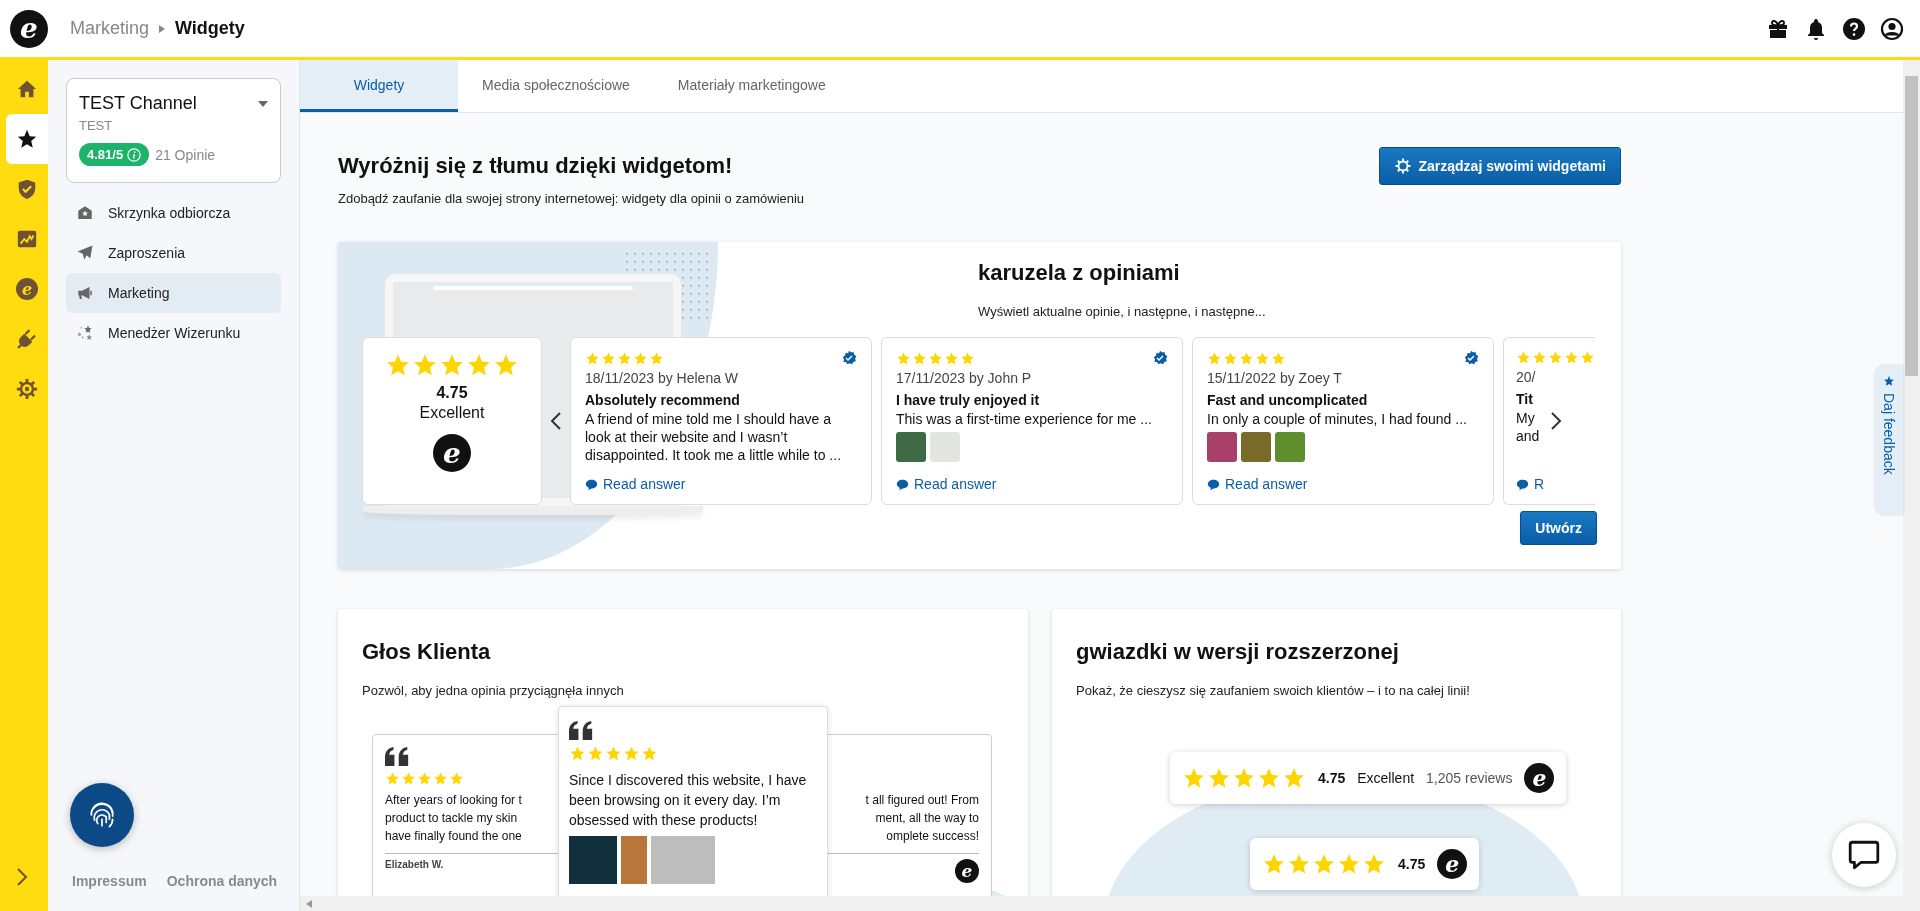 The image size is (1920, 911). I want to click on chat-button, so click(1864, 855).